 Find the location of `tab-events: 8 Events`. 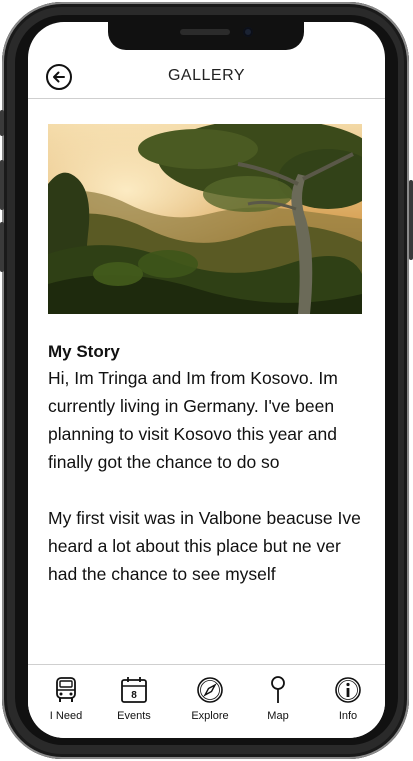

tab-events: 8 Events is located at coordinates (134, 698).